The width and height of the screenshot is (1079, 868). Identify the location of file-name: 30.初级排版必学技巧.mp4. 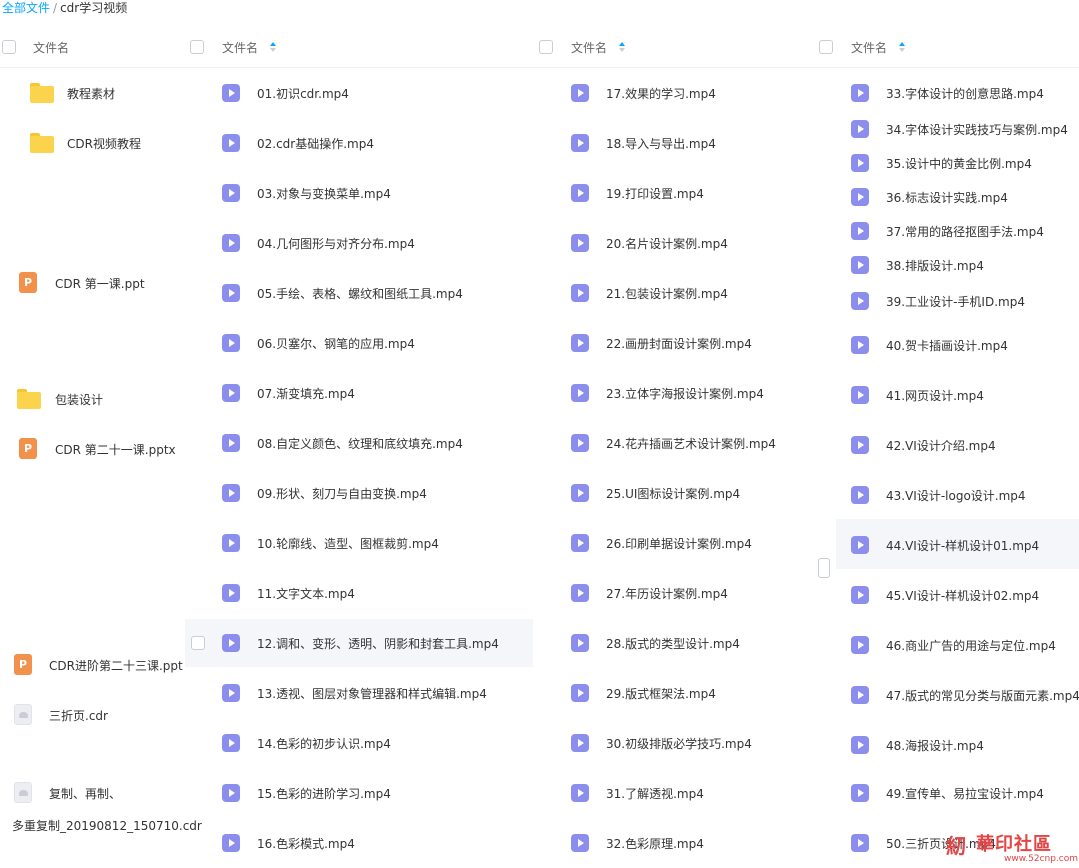
(679, 743).